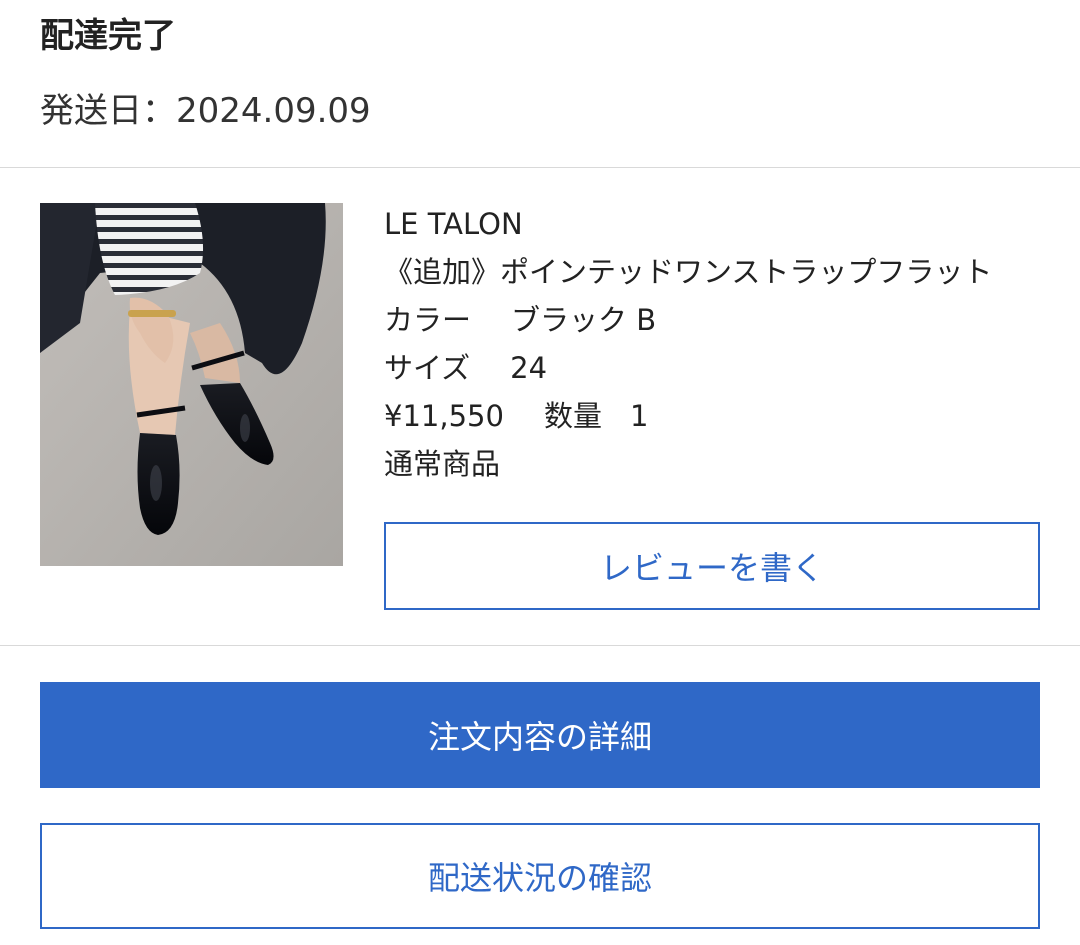  What do you see at coordinates (714, 272) in the screenshot?
I see `product-name: 《追加》ポインテッドワンストラップフラット` at bounding box center [714, 272].